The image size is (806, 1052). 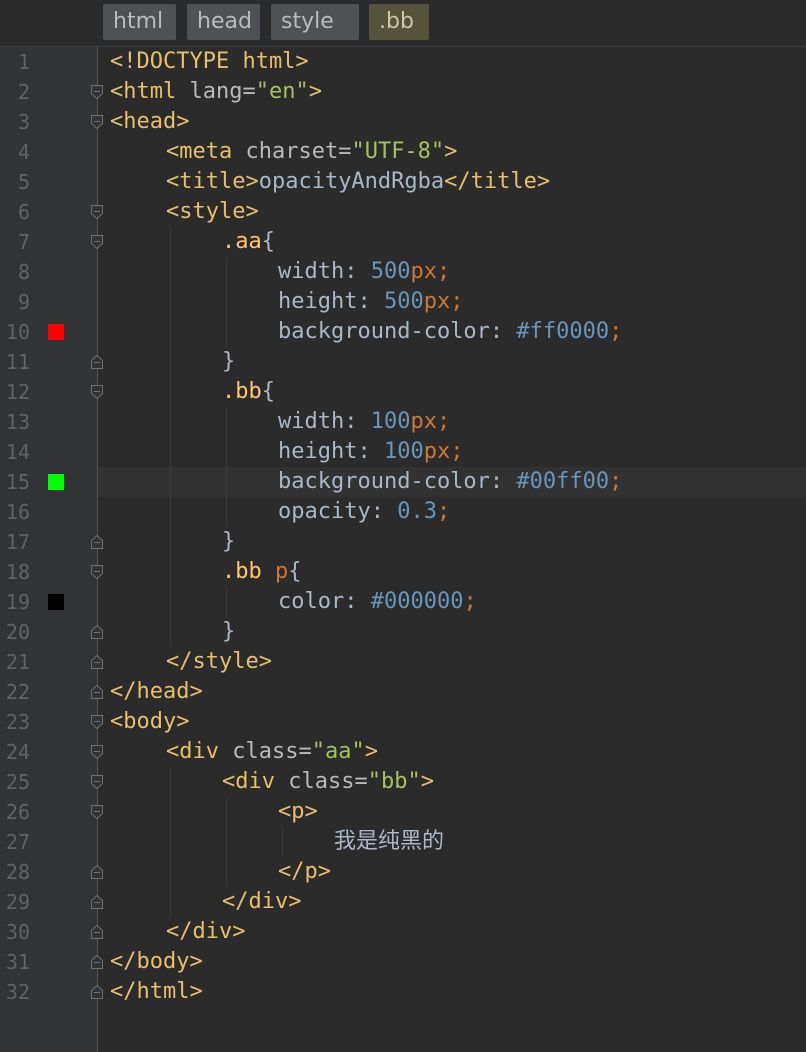 What do you see at coordinates (364, 512) in the screenshot?
I see `code-line: opacity: 0.3;` at bounding box center [364, 512].